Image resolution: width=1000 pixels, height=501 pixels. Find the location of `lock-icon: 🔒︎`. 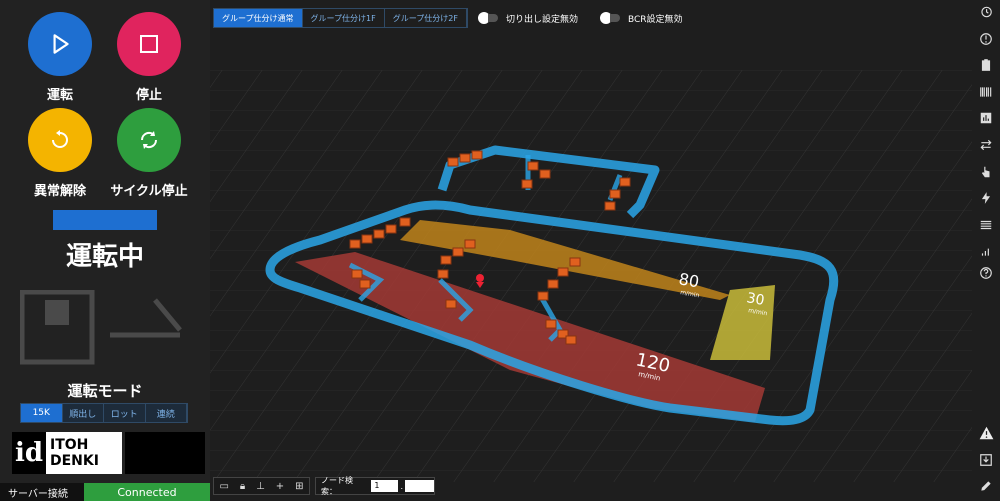

lock-icon: 🔒︎ is located at coordinates (242, 486).